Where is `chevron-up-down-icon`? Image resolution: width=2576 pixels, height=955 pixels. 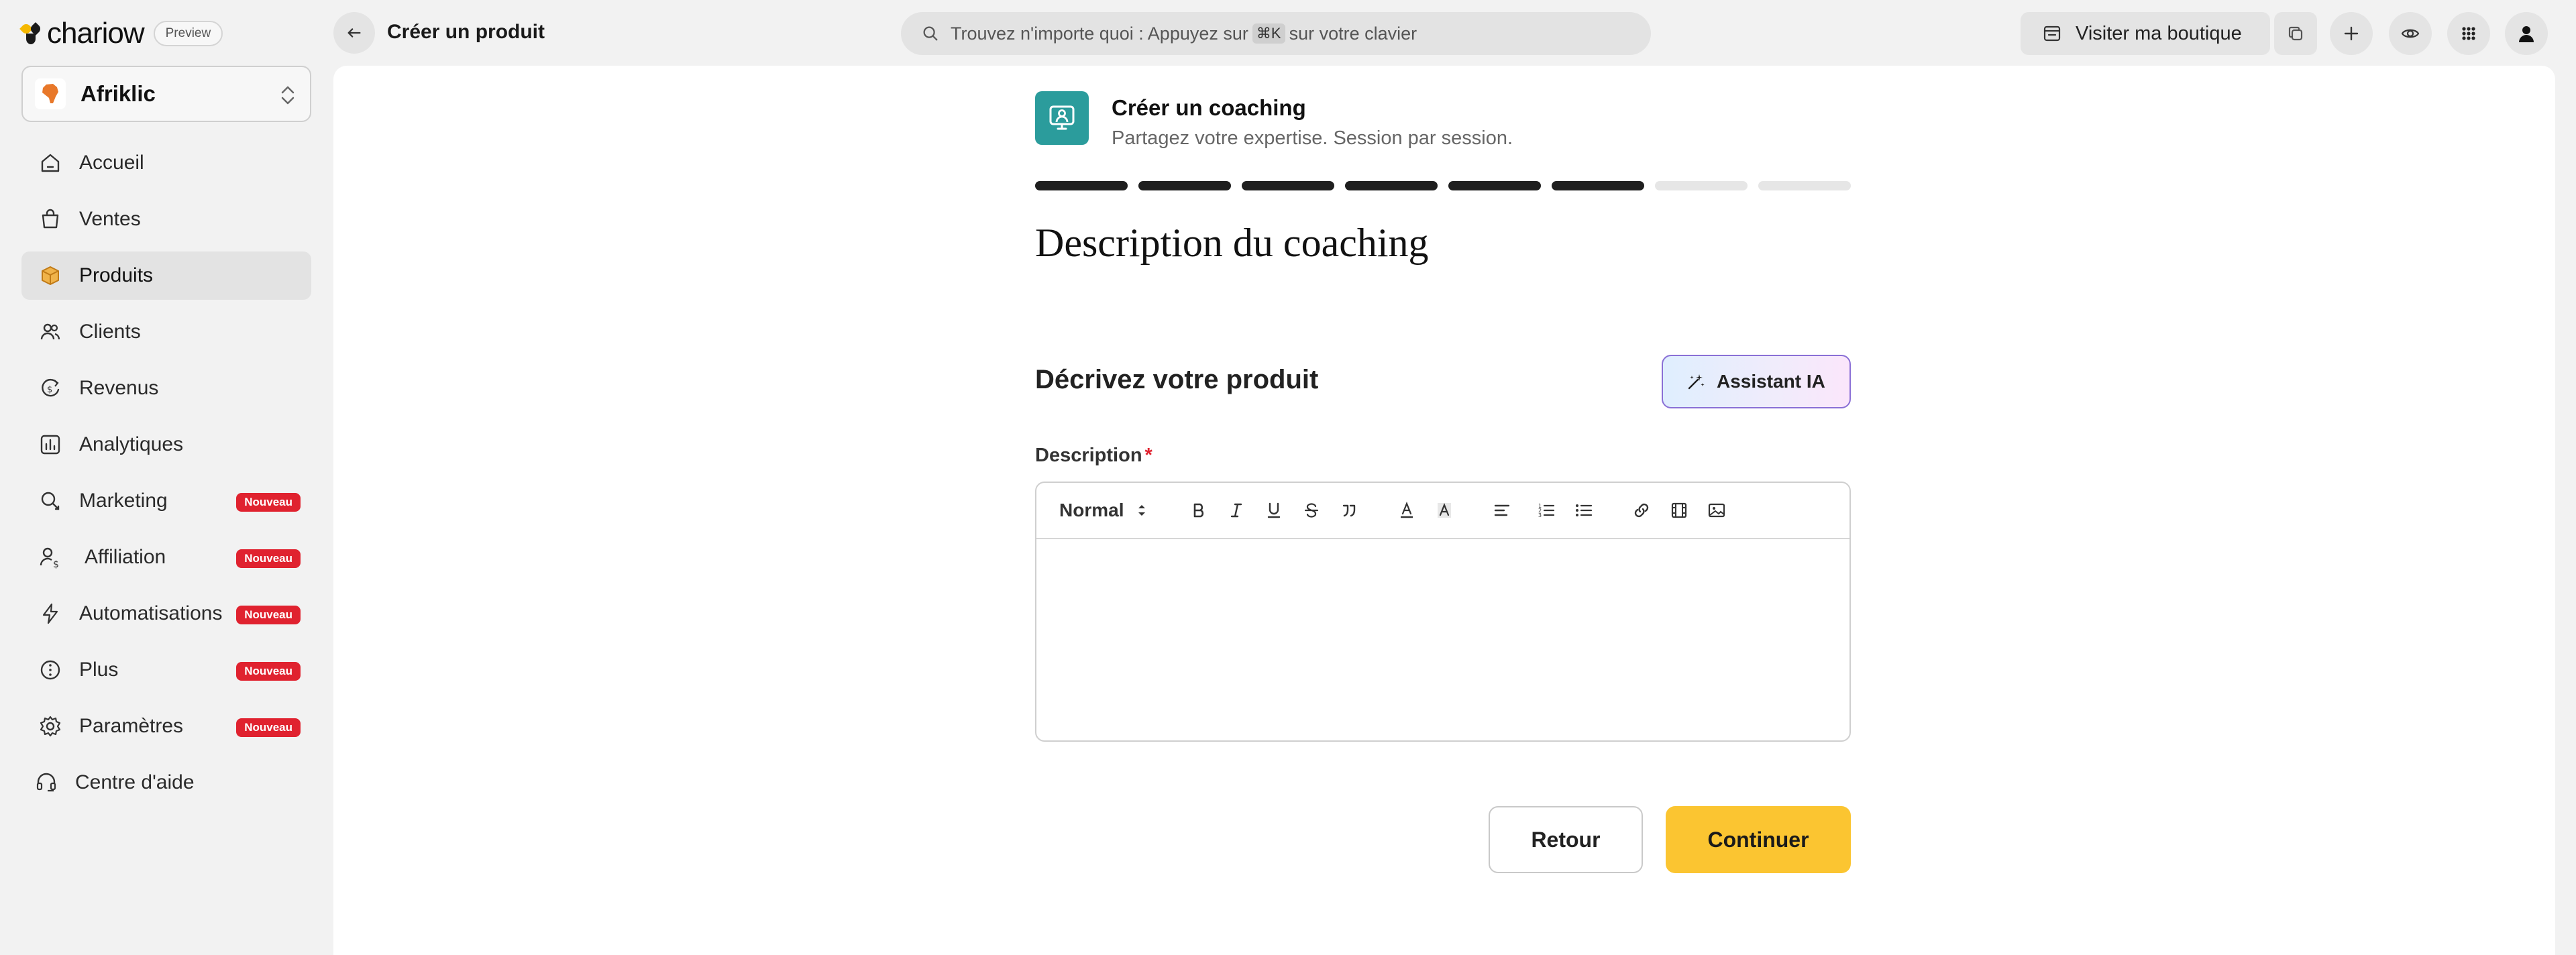
chevron-up-down-icon is located at coordinates (287, 95).